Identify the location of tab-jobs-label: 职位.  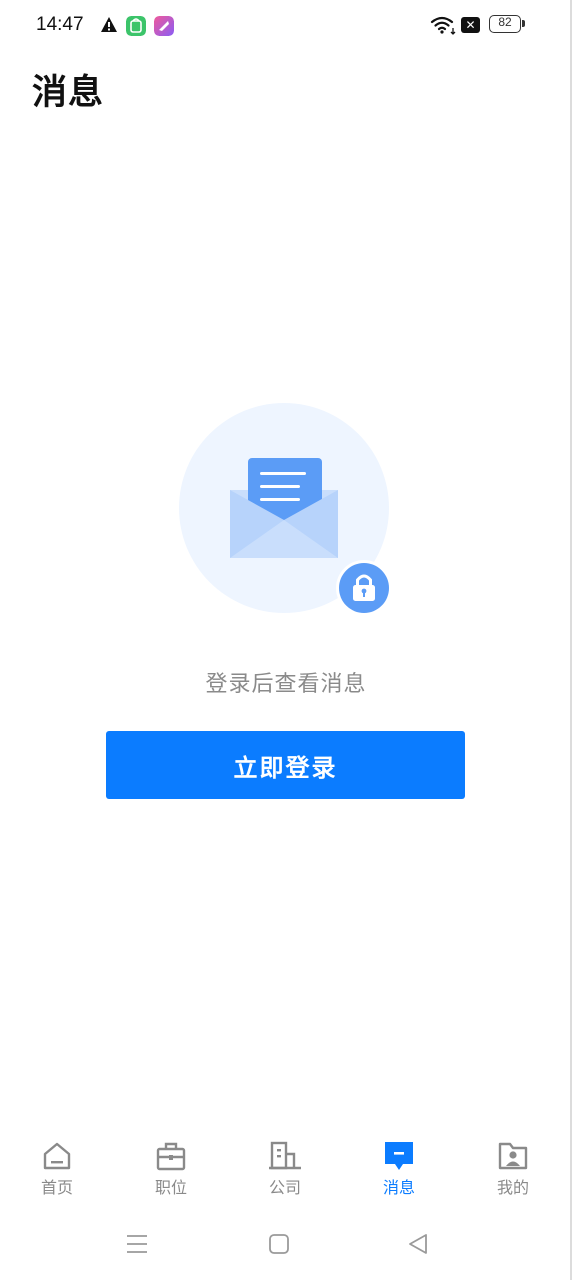
(170, 1187).